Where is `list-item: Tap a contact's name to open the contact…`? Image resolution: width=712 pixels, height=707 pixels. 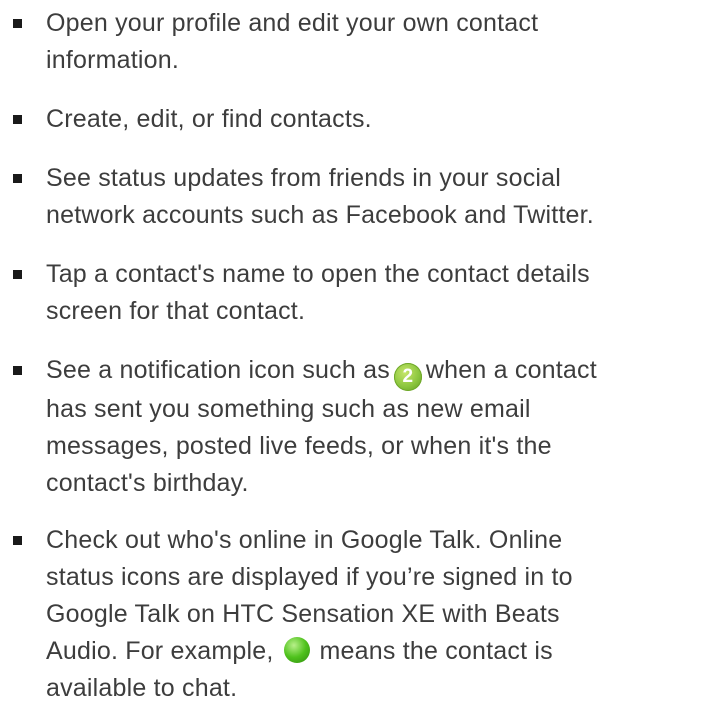 list-item: Tap a contact's name to open the contact… is located at coordinates (356, 293).